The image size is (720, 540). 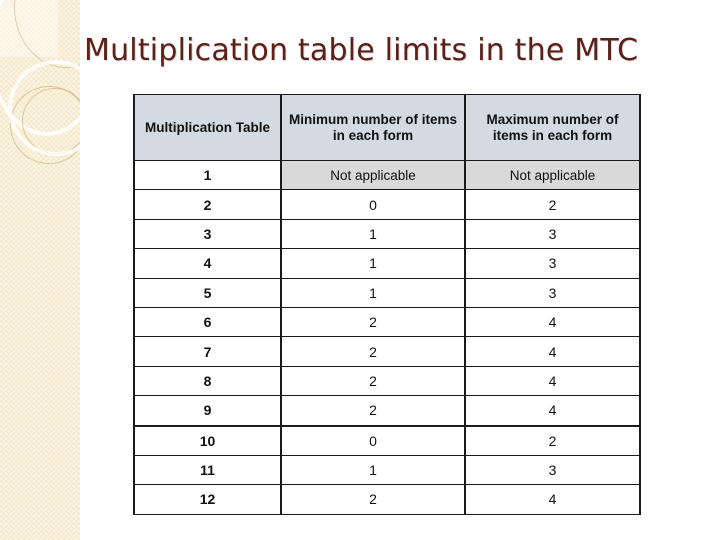 What do you see at coordinates (40, 270) in the screenshot?
I see `decorative-sidebar-band` at bounding box center [40, 270].